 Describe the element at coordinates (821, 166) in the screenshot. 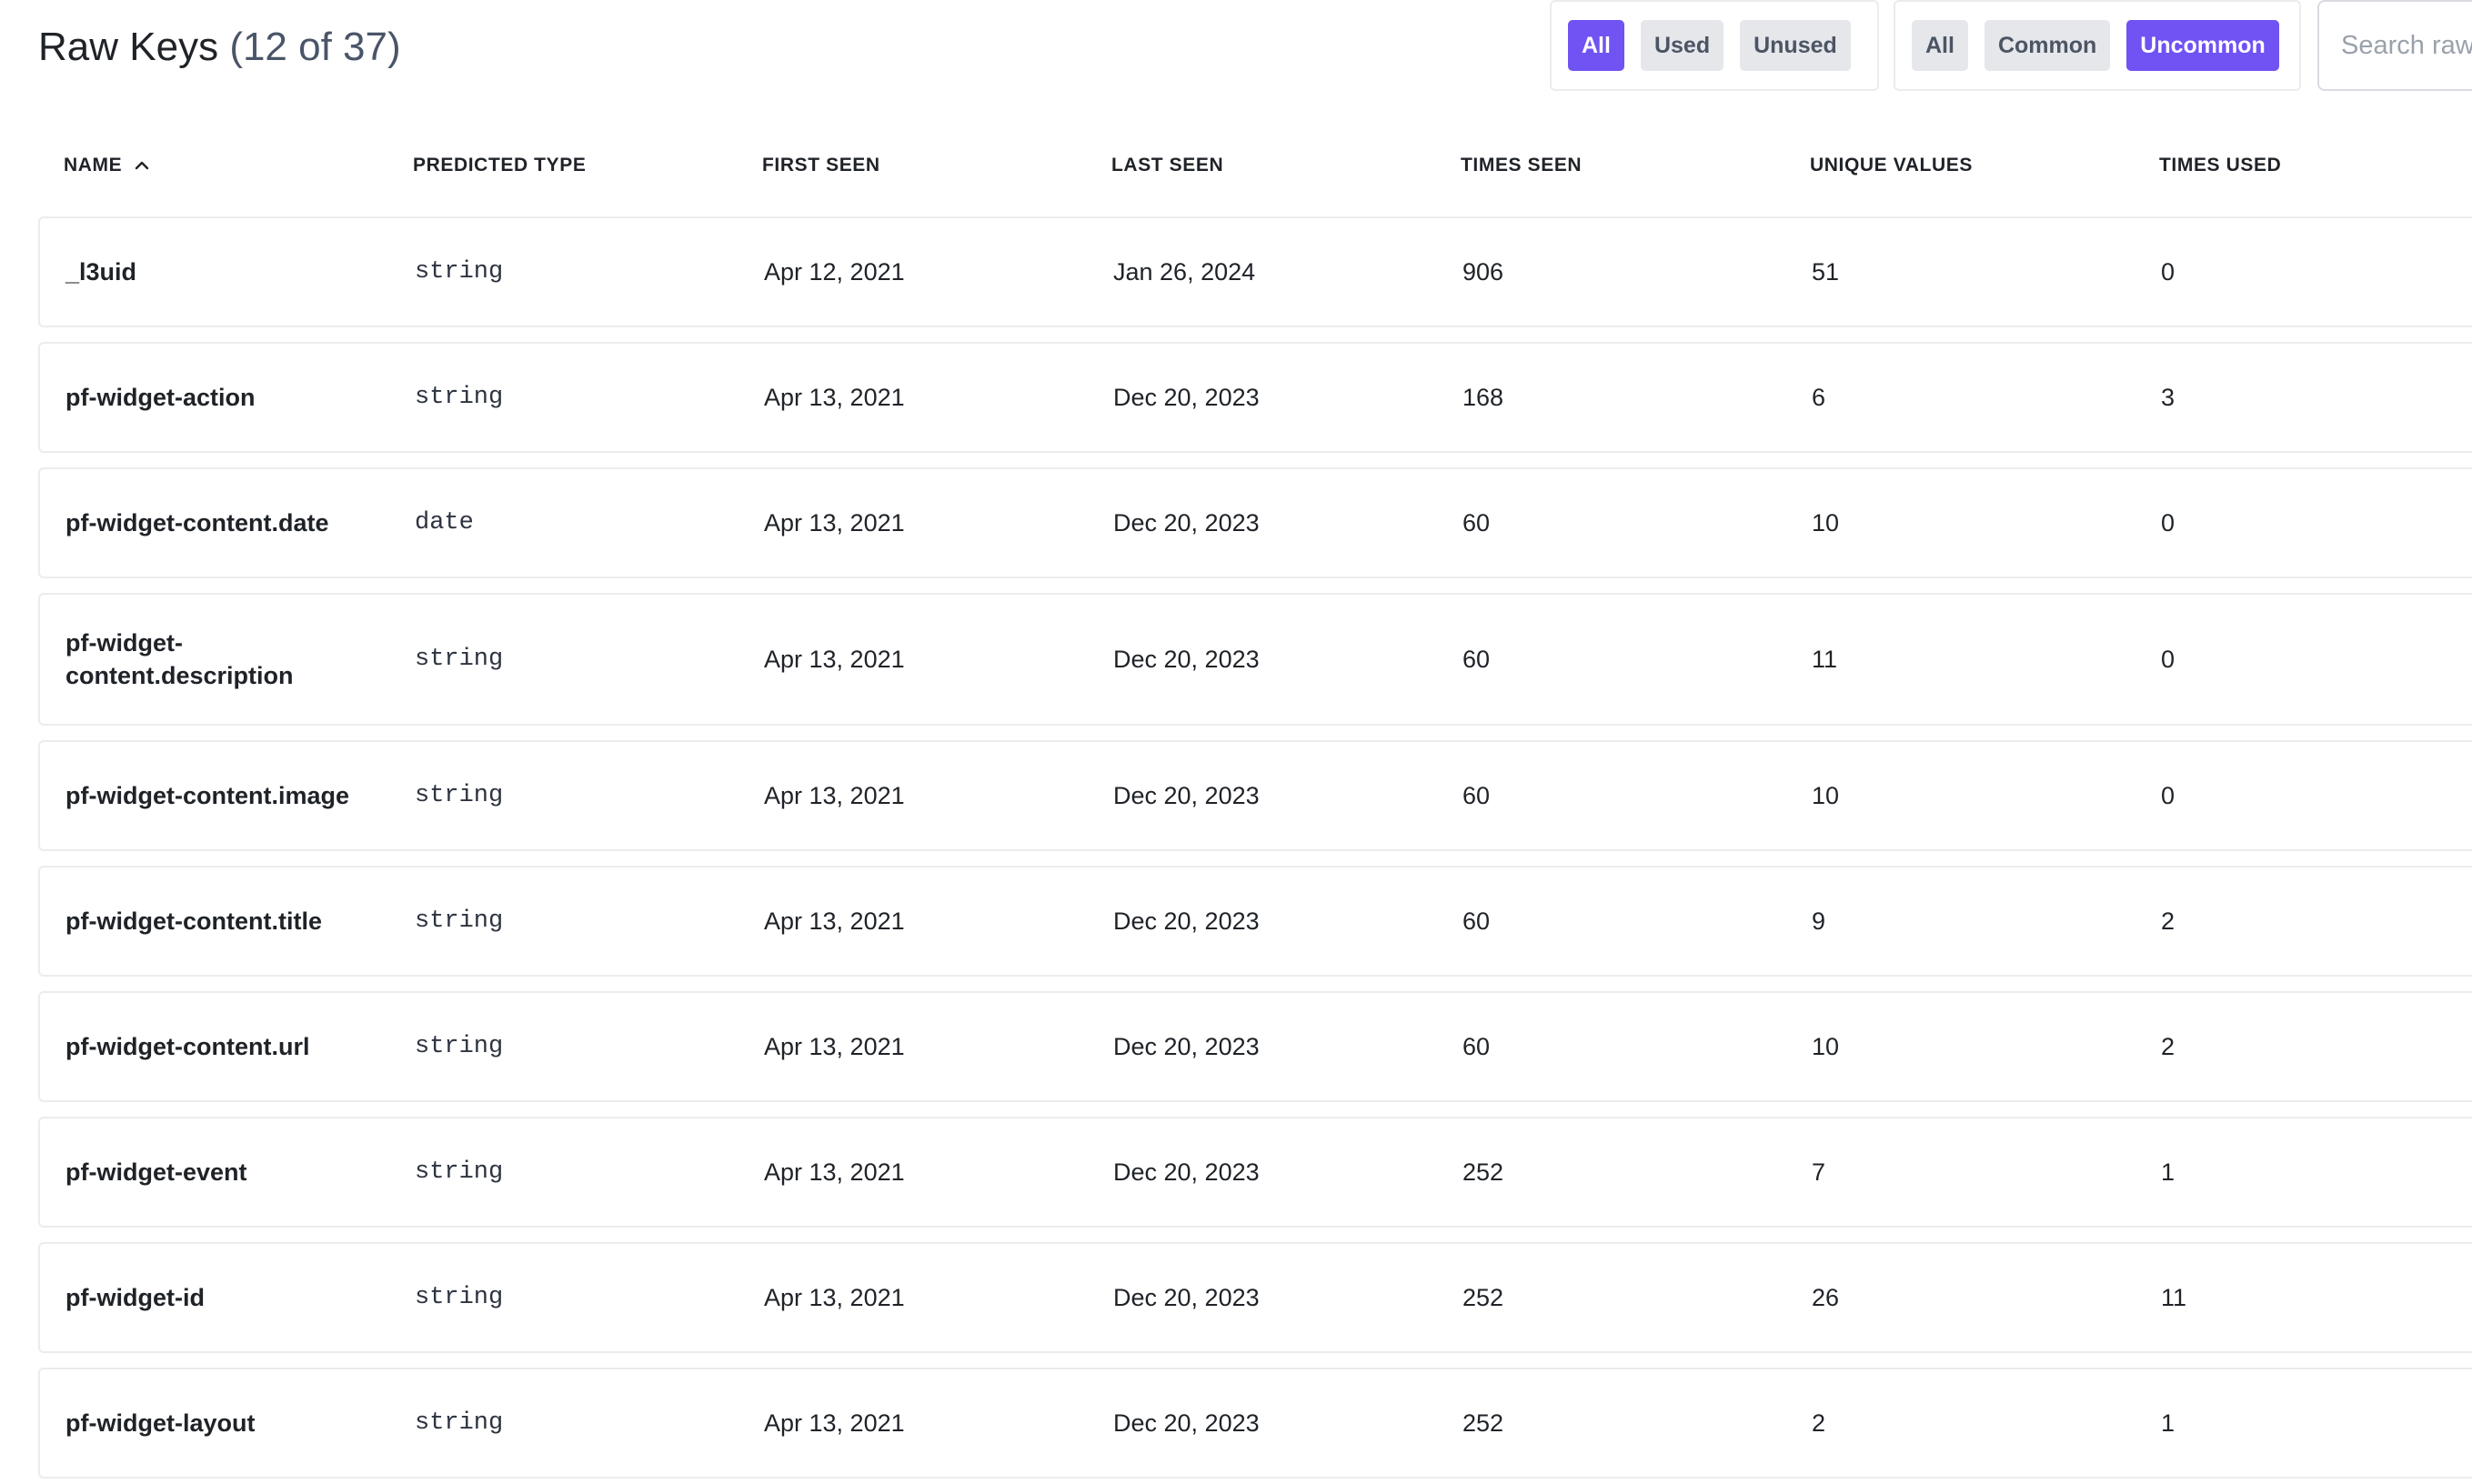

I see `column-header-first-seen: FIRST SEEN` at that location.